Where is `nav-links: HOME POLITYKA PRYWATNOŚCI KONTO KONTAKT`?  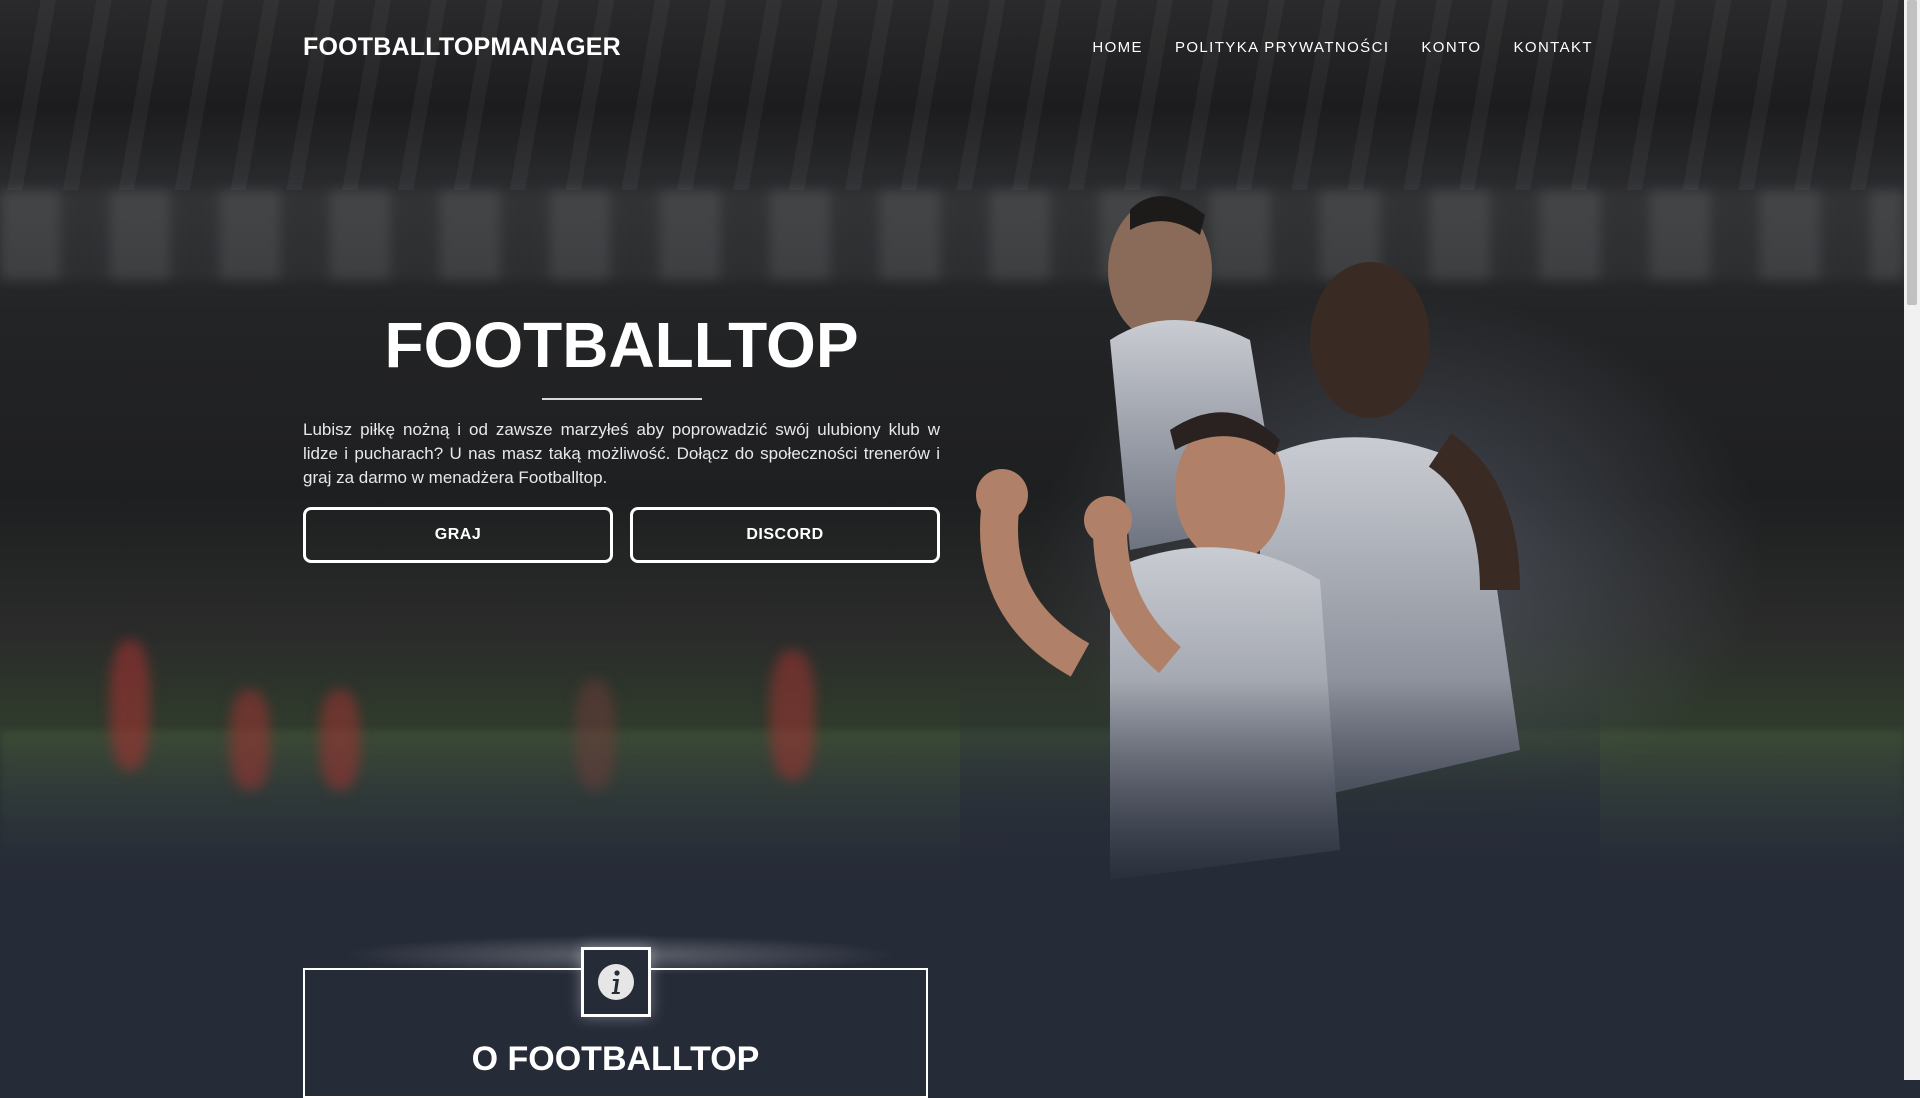
nav-links: HOME POLITYKA PRYWATNOŚCI KONTO KONTAKT is located at coordinates (1342, 47).